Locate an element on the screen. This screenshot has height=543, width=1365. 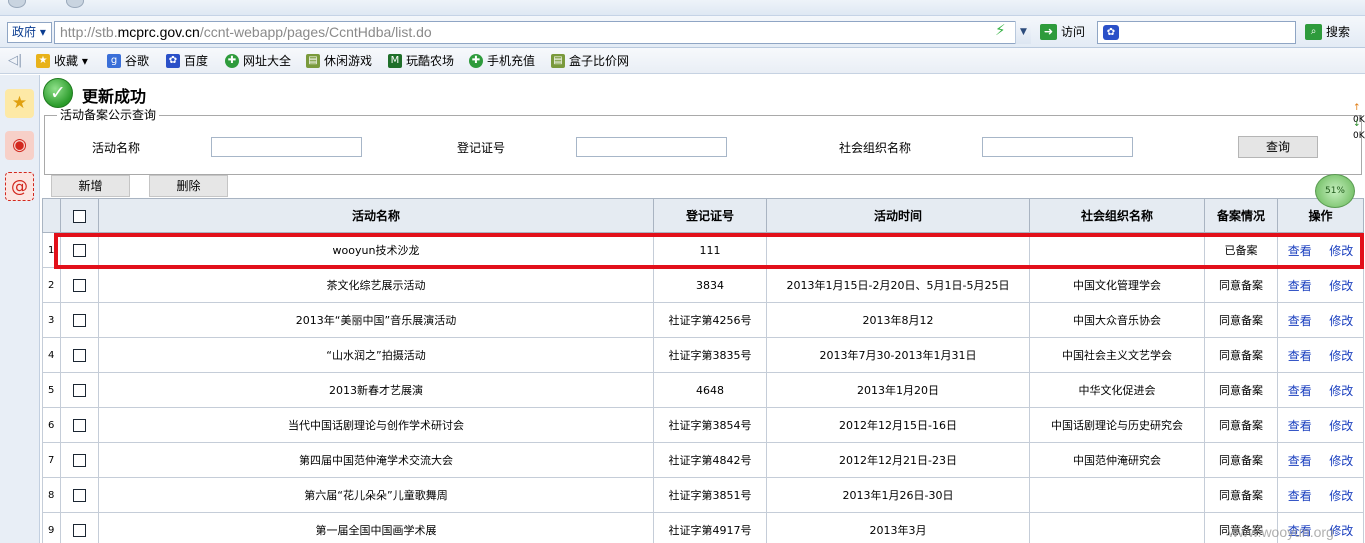
delete-button: 删除 is located at coordinates (188, 186).